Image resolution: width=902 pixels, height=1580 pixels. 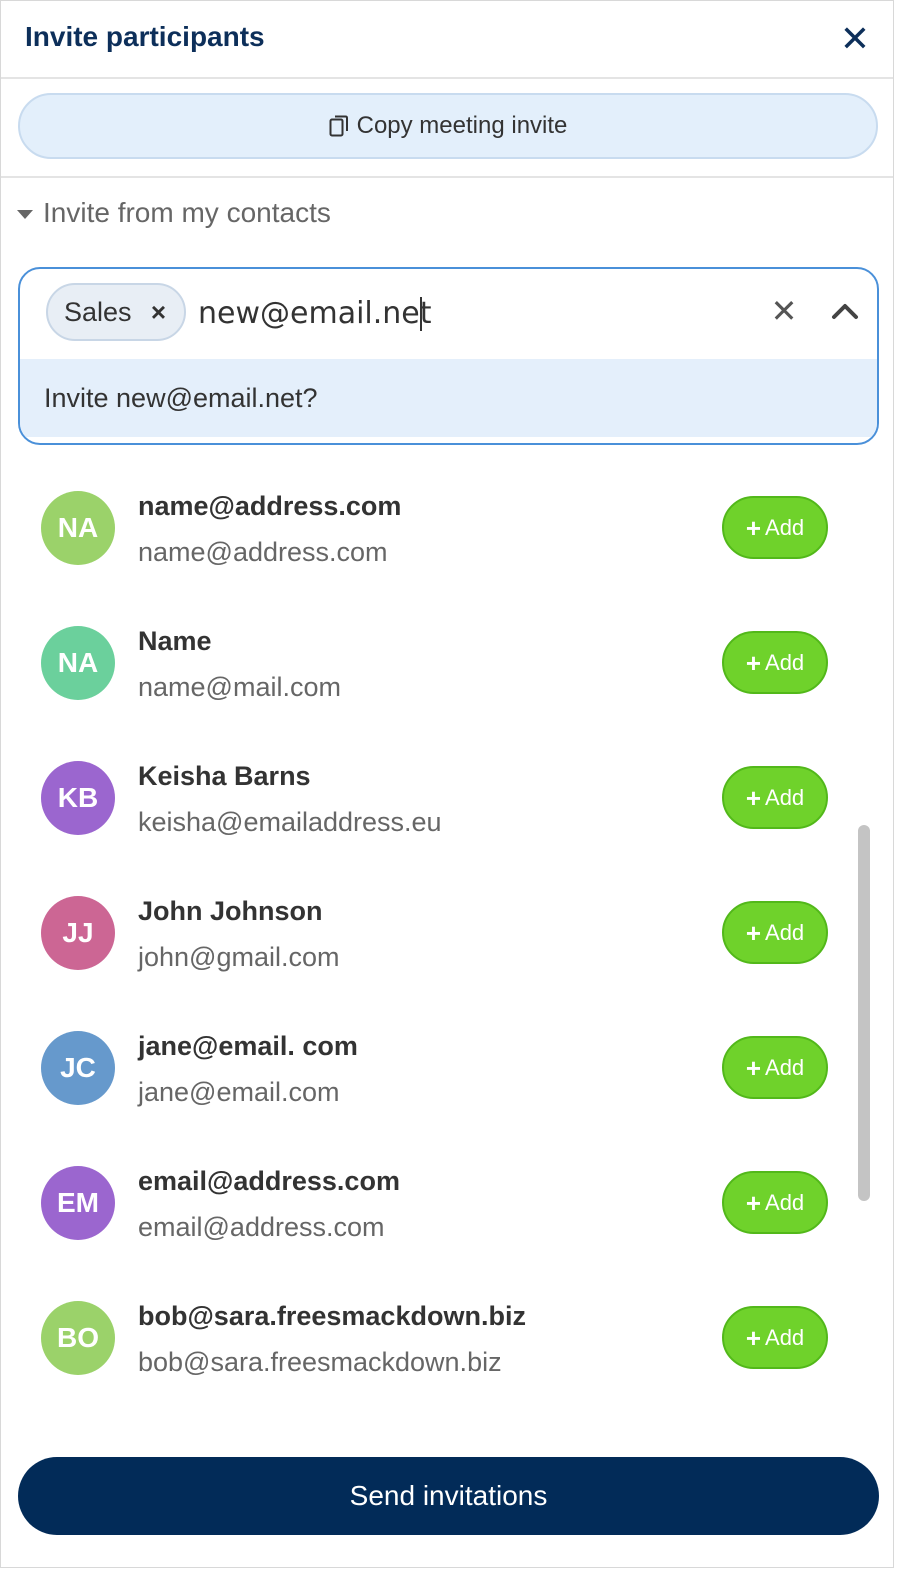 What do you see at coordinates (230, 911) in the screenshot?
I see `contact-name: John Johnson` at bounding box center [230, 911].